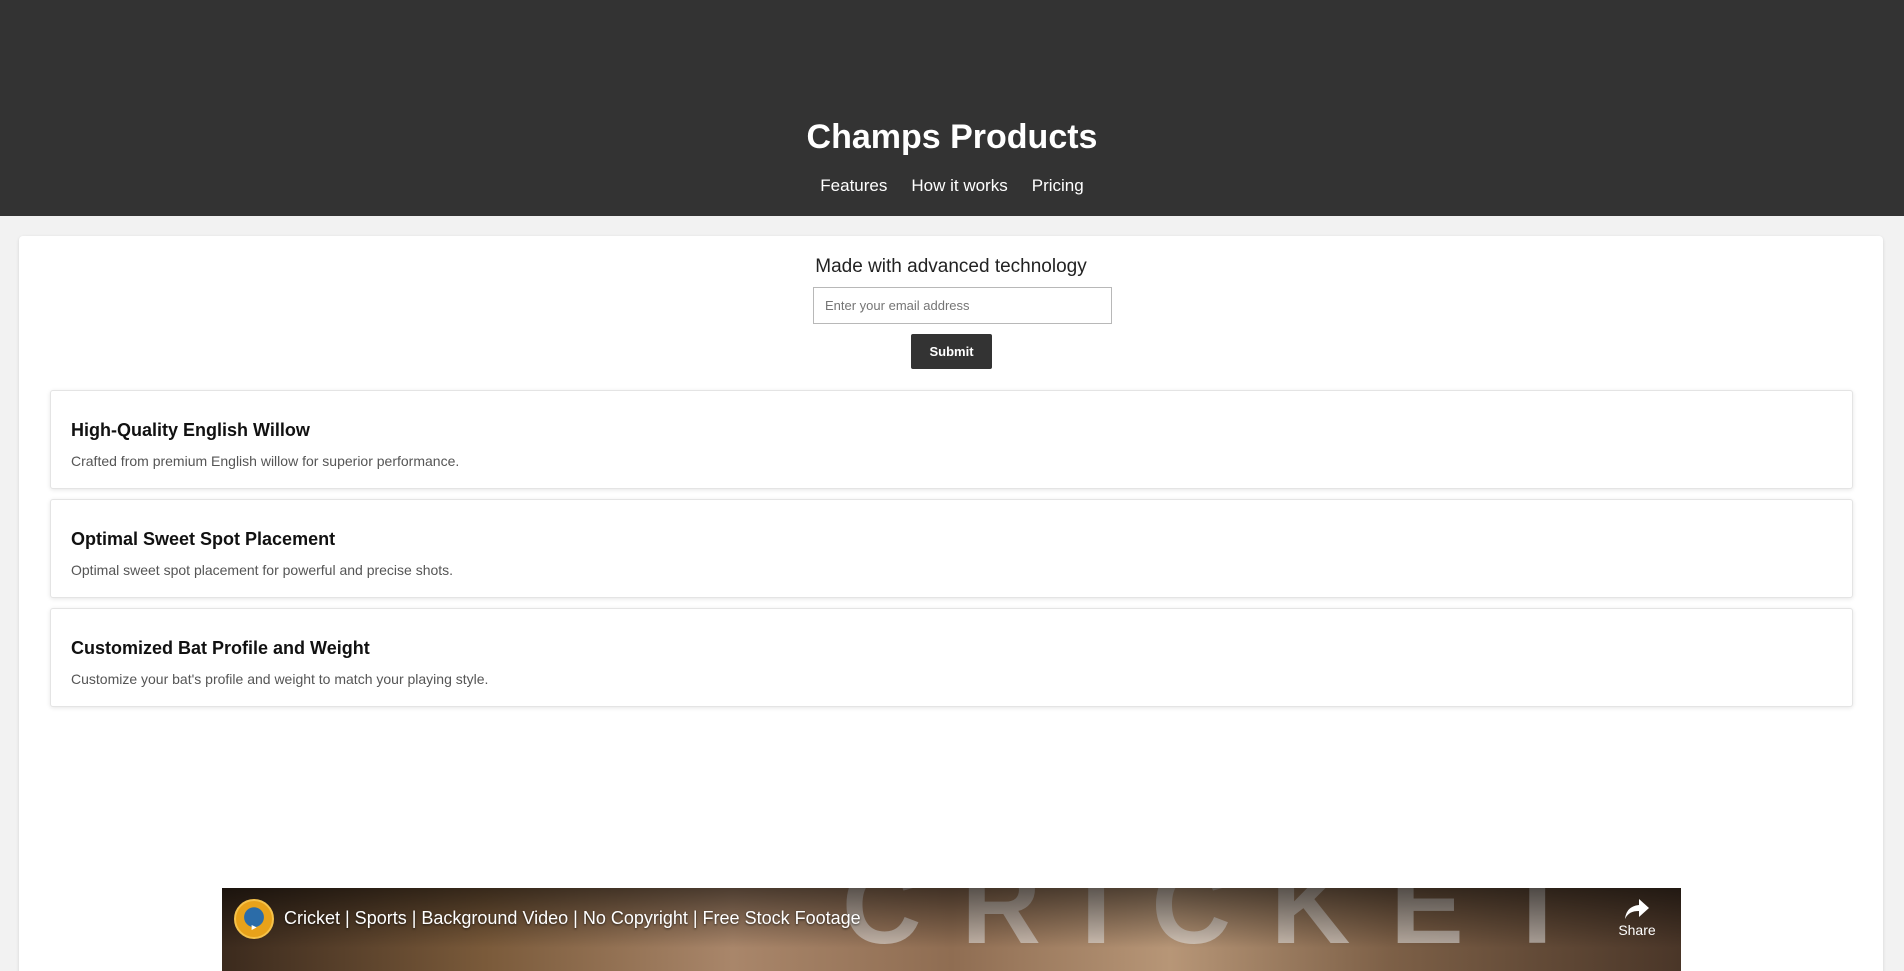 Image resolution: width=1904 pixels, height=971 pixels. Describe the element at coordinates (1637, 930) in the screenshot. I see `share-label: Share` at that location.